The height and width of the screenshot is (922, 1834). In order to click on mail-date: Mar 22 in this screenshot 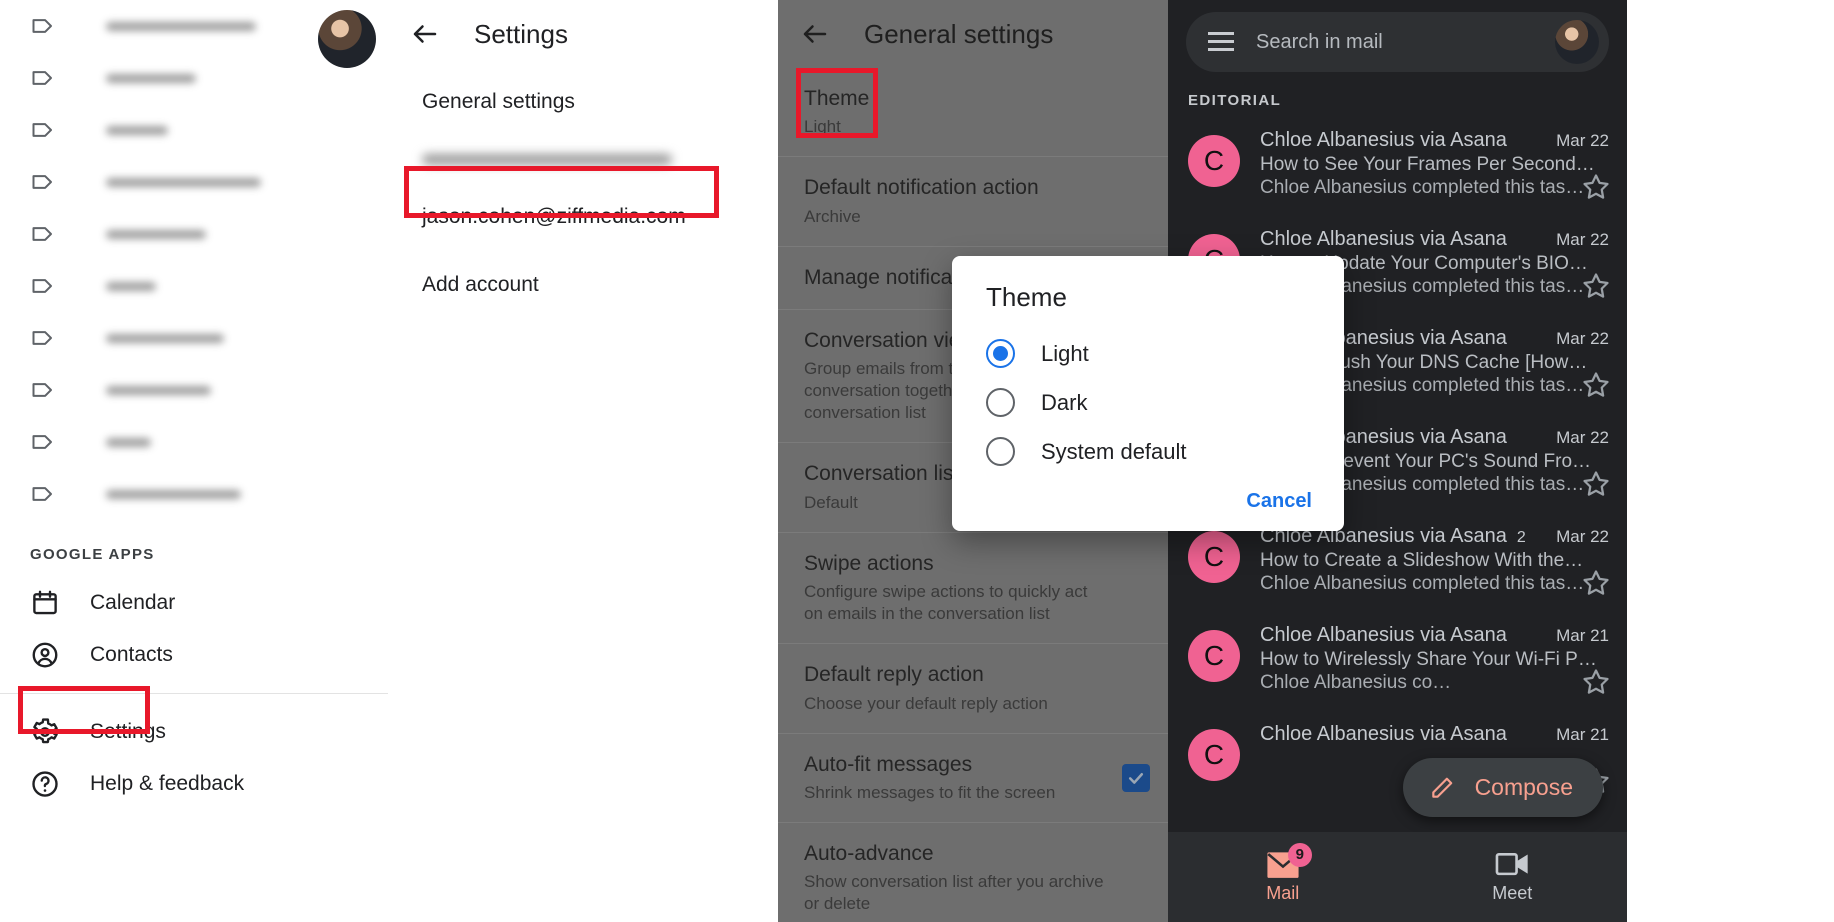, I will do `click(1582, 239)`.